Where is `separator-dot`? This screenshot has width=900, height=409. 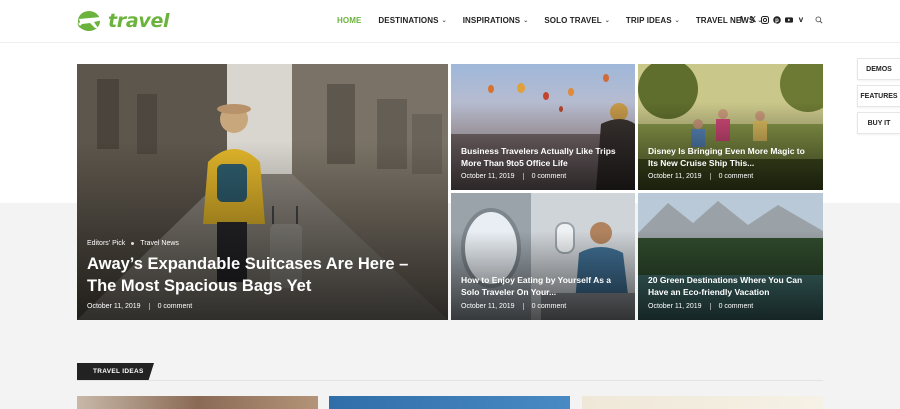
separator-dot is located at coordinates (133, 243).